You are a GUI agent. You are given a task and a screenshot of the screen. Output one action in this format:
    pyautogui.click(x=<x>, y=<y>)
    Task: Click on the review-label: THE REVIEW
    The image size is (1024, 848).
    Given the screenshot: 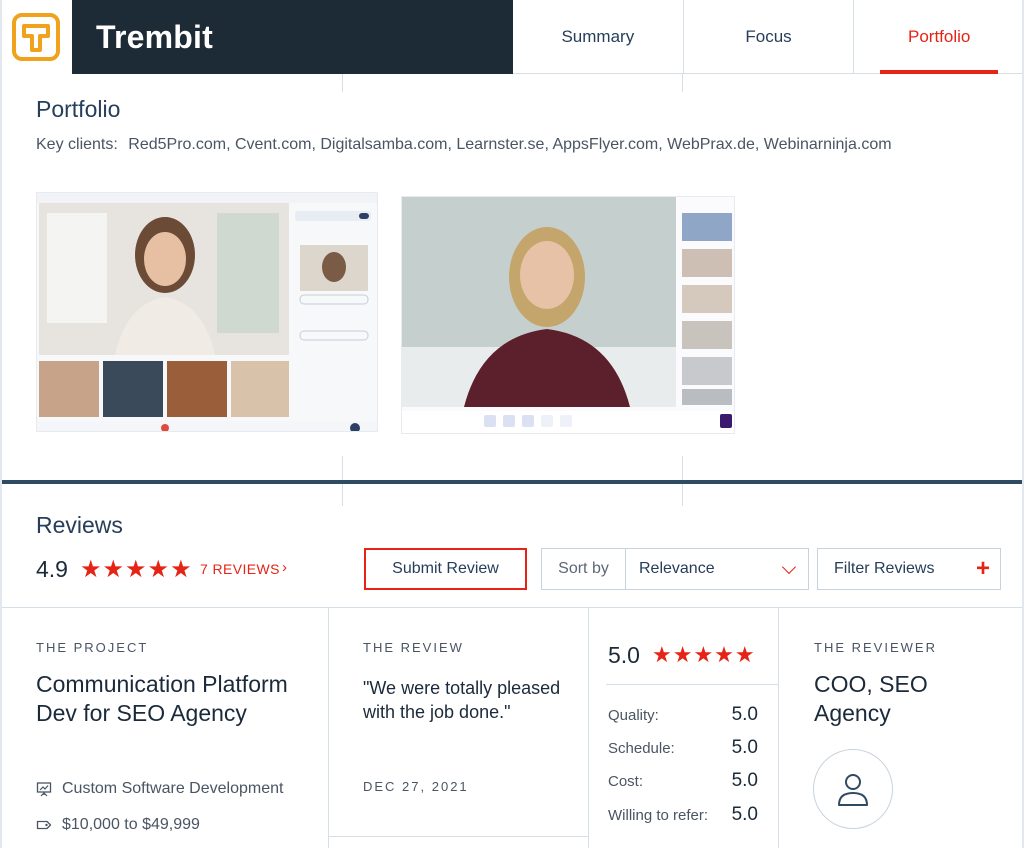 What is the action you would take?
    pyautogui.click(x=413, y=647)
    